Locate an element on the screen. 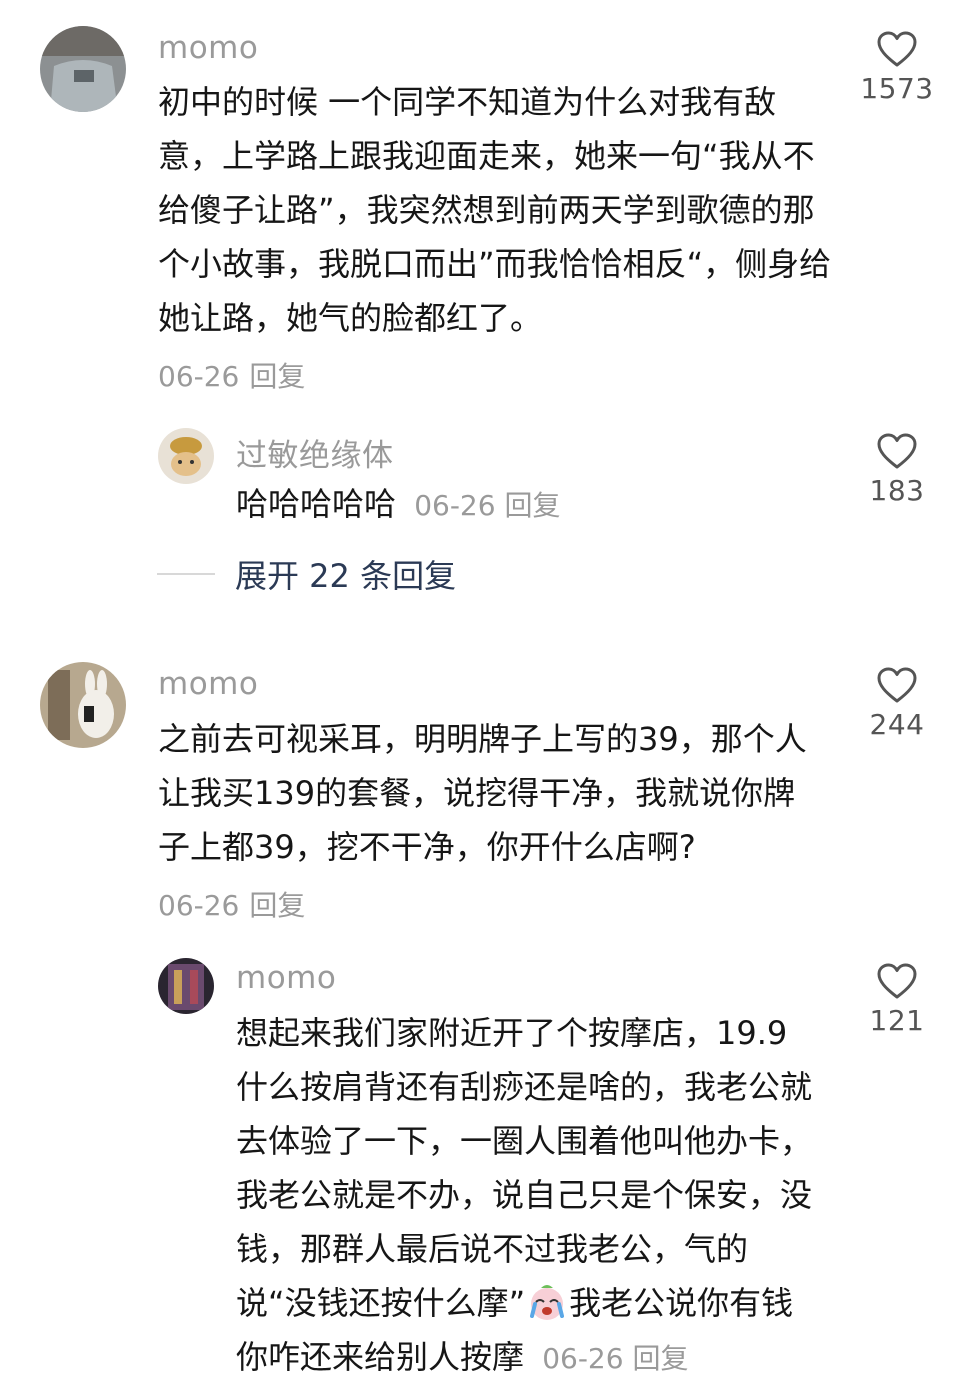 The height and width of the screenshot is (1388, 960). username: 过敏绝缘体 is located at coordinates (315, 452).